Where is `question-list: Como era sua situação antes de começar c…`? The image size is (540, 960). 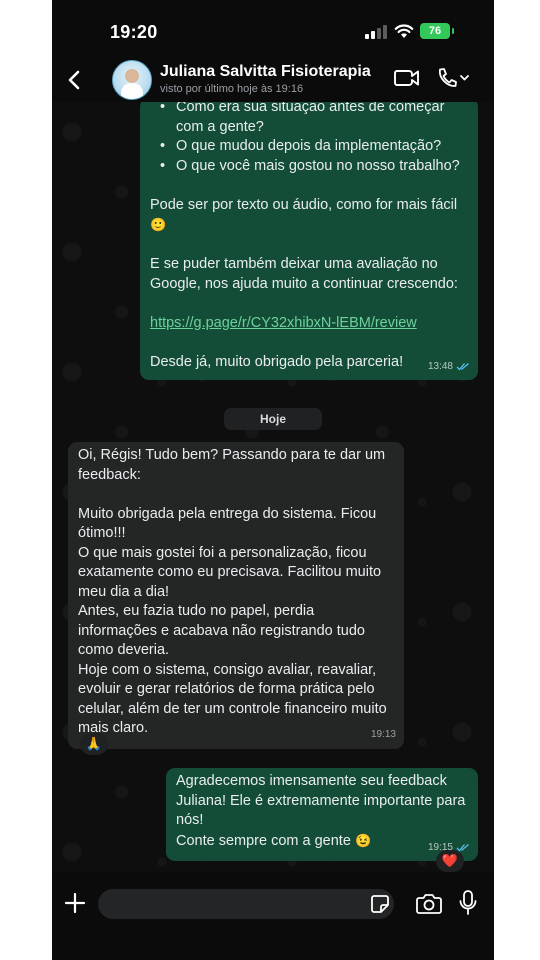
question-list: Como era sua situação antes de começar c… is located at coordinates (308, 139).